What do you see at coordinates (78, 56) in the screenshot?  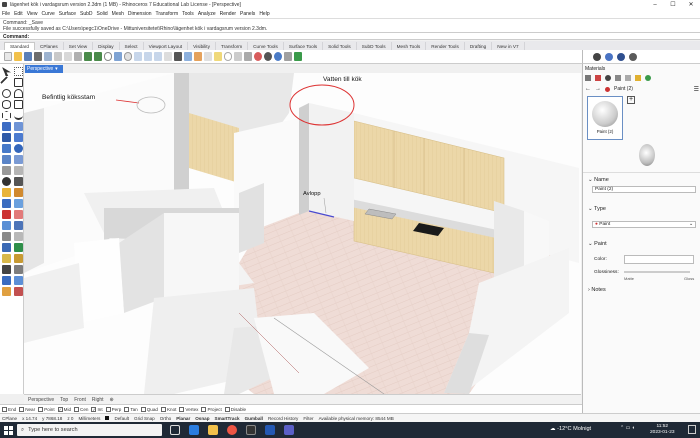 I see `paste-icon` at bounding box center [78, 56].